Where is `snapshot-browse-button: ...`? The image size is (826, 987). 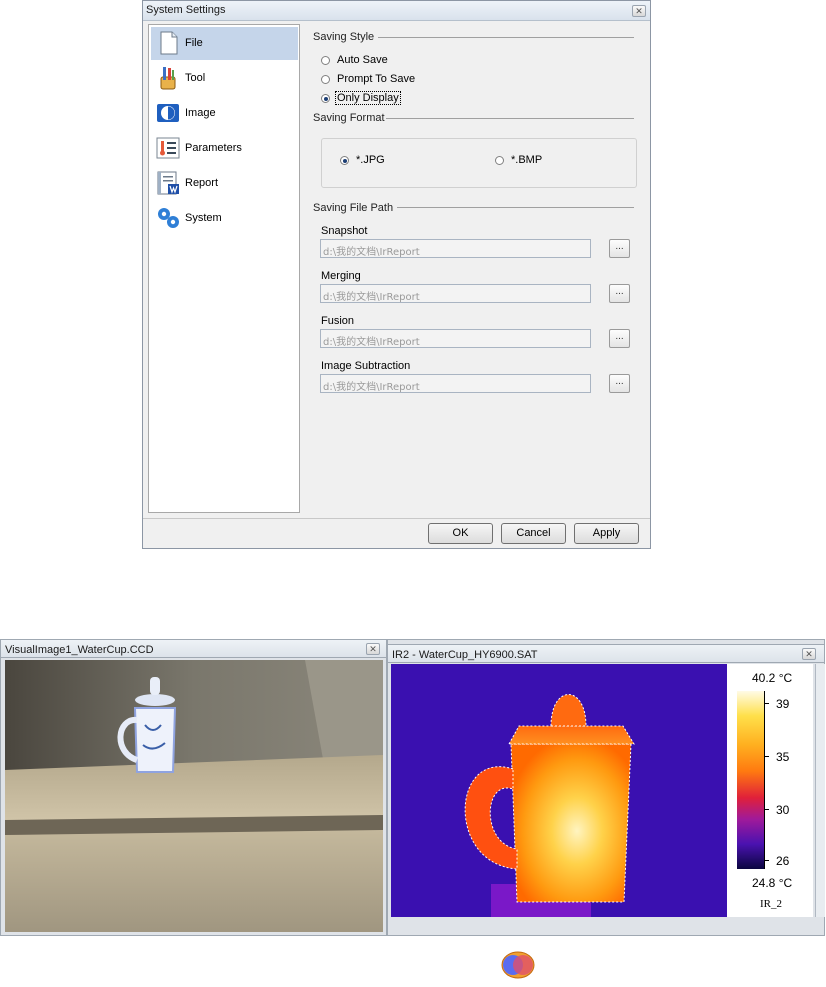 snapshot-browse-button: ... is located at coordinates (619, 248).